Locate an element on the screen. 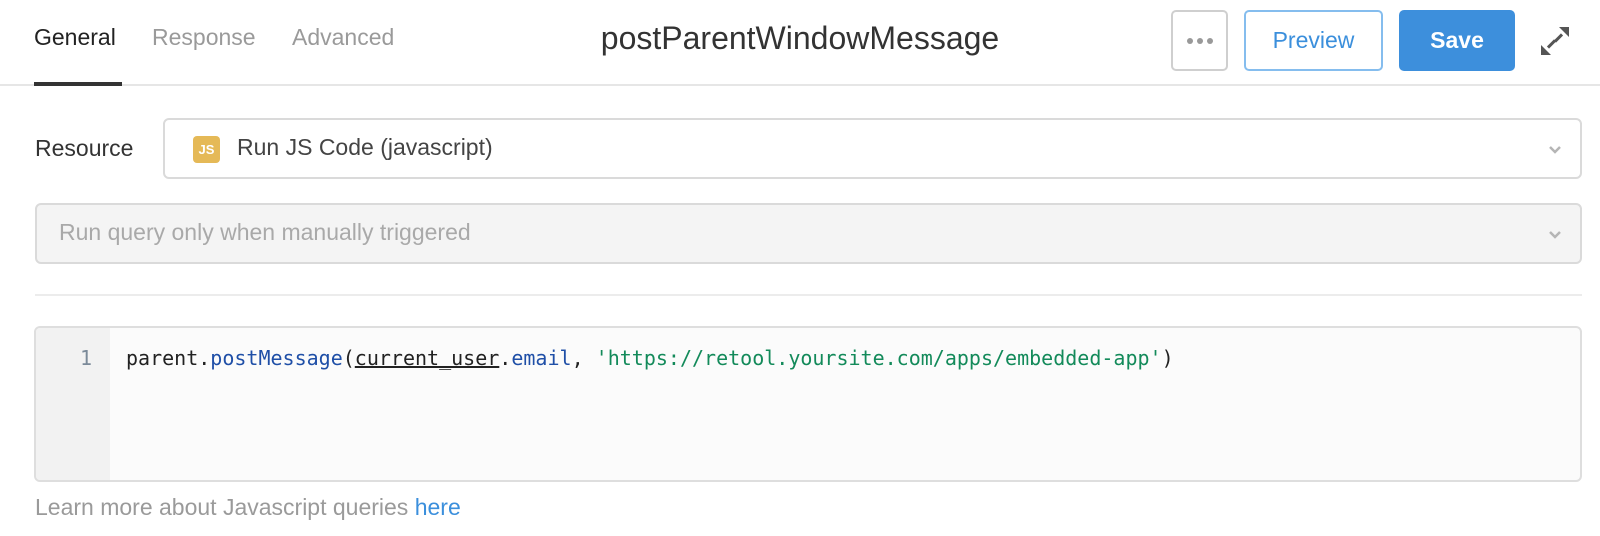  code-token-variable: current_user is located at coordinates (427, 358).